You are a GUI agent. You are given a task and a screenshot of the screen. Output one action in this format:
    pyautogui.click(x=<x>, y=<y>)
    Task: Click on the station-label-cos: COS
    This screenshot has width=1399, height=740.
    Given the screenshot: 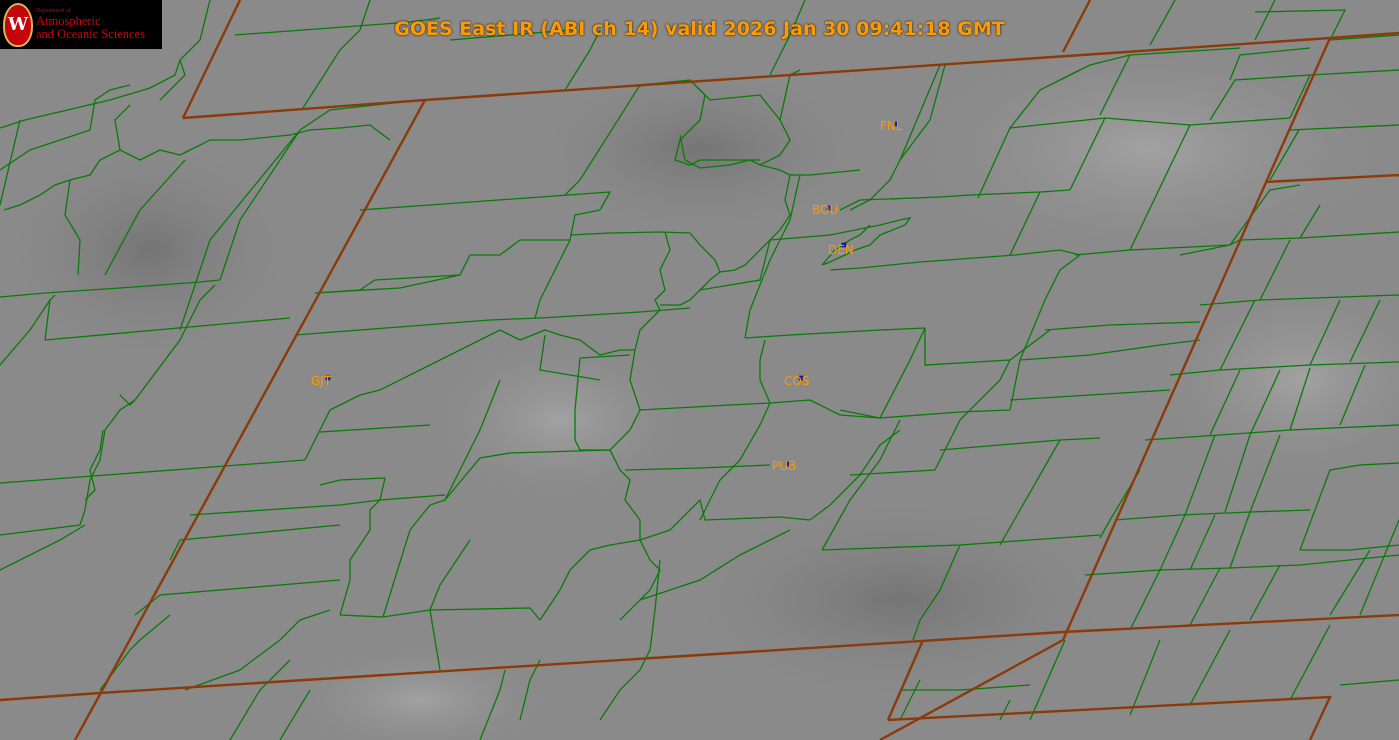 What is the action you would take?
    pyautogui.click(x=797, y=381)
    